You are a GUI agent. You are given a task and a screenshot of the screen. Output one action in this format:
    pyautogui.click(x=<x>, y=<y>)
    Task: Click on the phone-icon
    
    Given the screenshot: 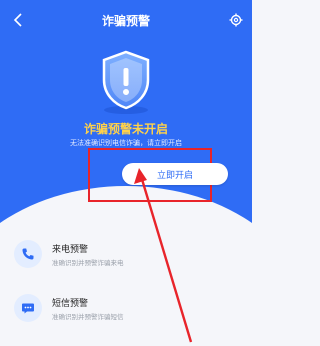 What is the action you would take?
    pyautogui.click(x=28, y=254)
    